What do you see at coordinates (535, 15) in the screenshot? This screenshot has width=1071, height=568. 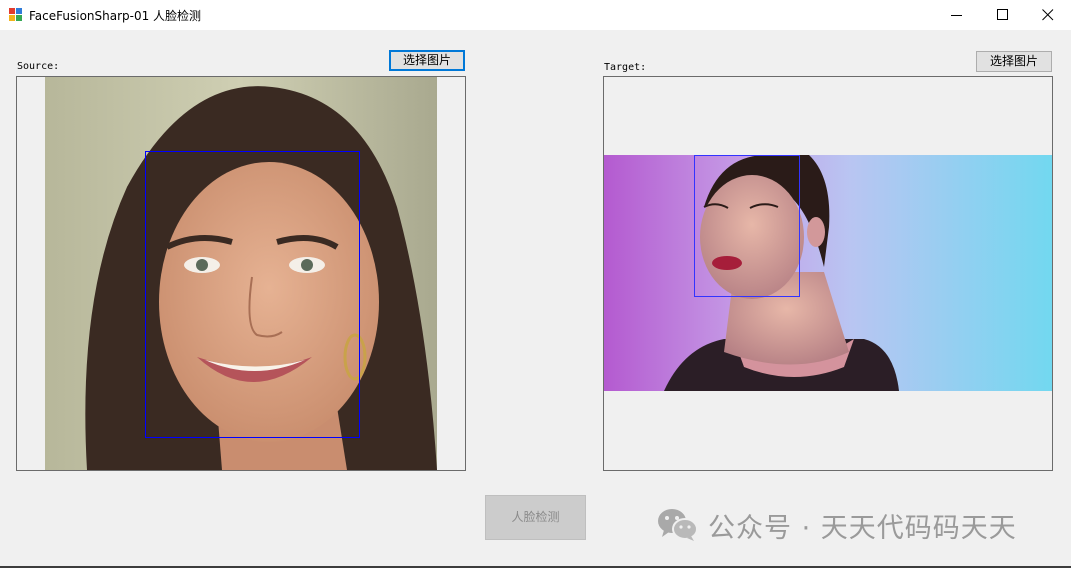 I see `title-bar: FaceFusionSharp-01 人脸检测` at bounding box center [535, 15].